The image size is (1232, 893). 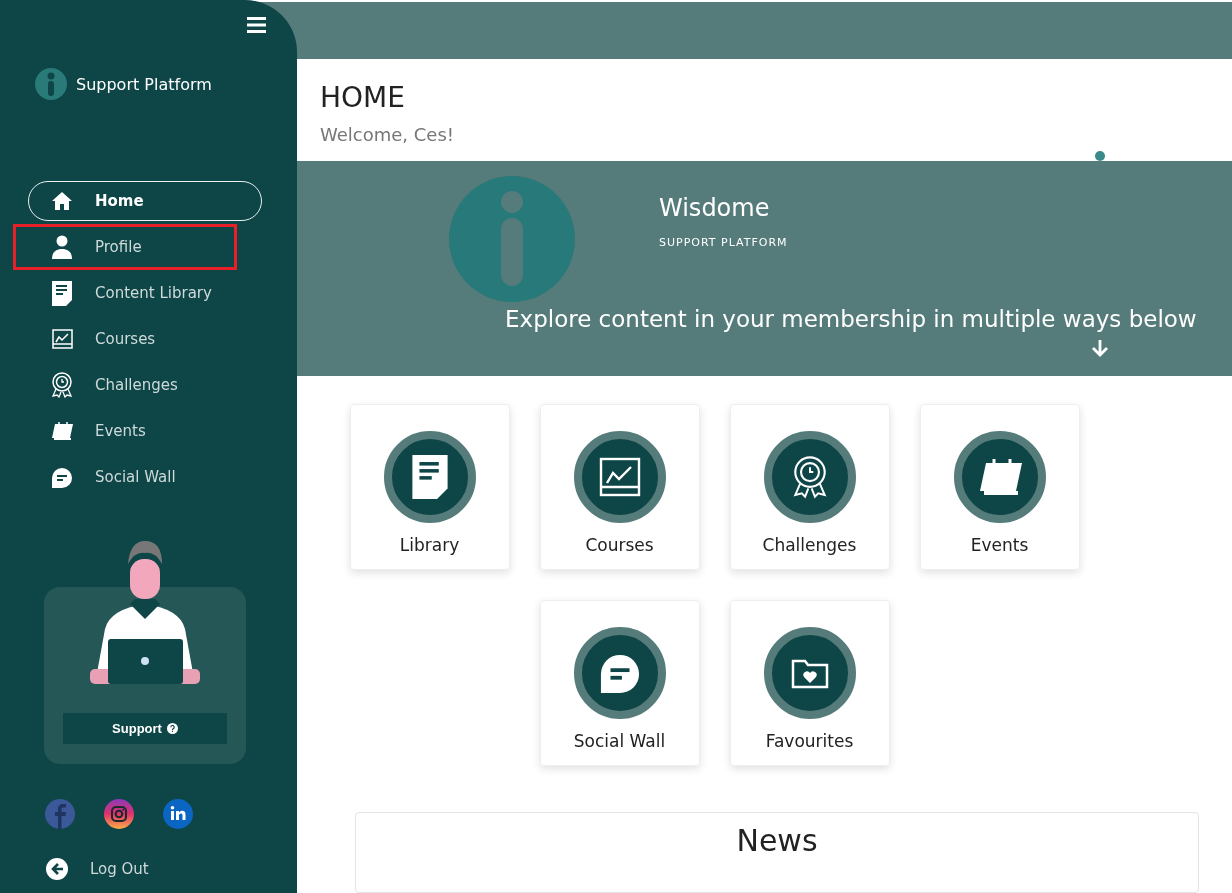 I want to click on logout-link: Log Out, so click(x=148, y=854).